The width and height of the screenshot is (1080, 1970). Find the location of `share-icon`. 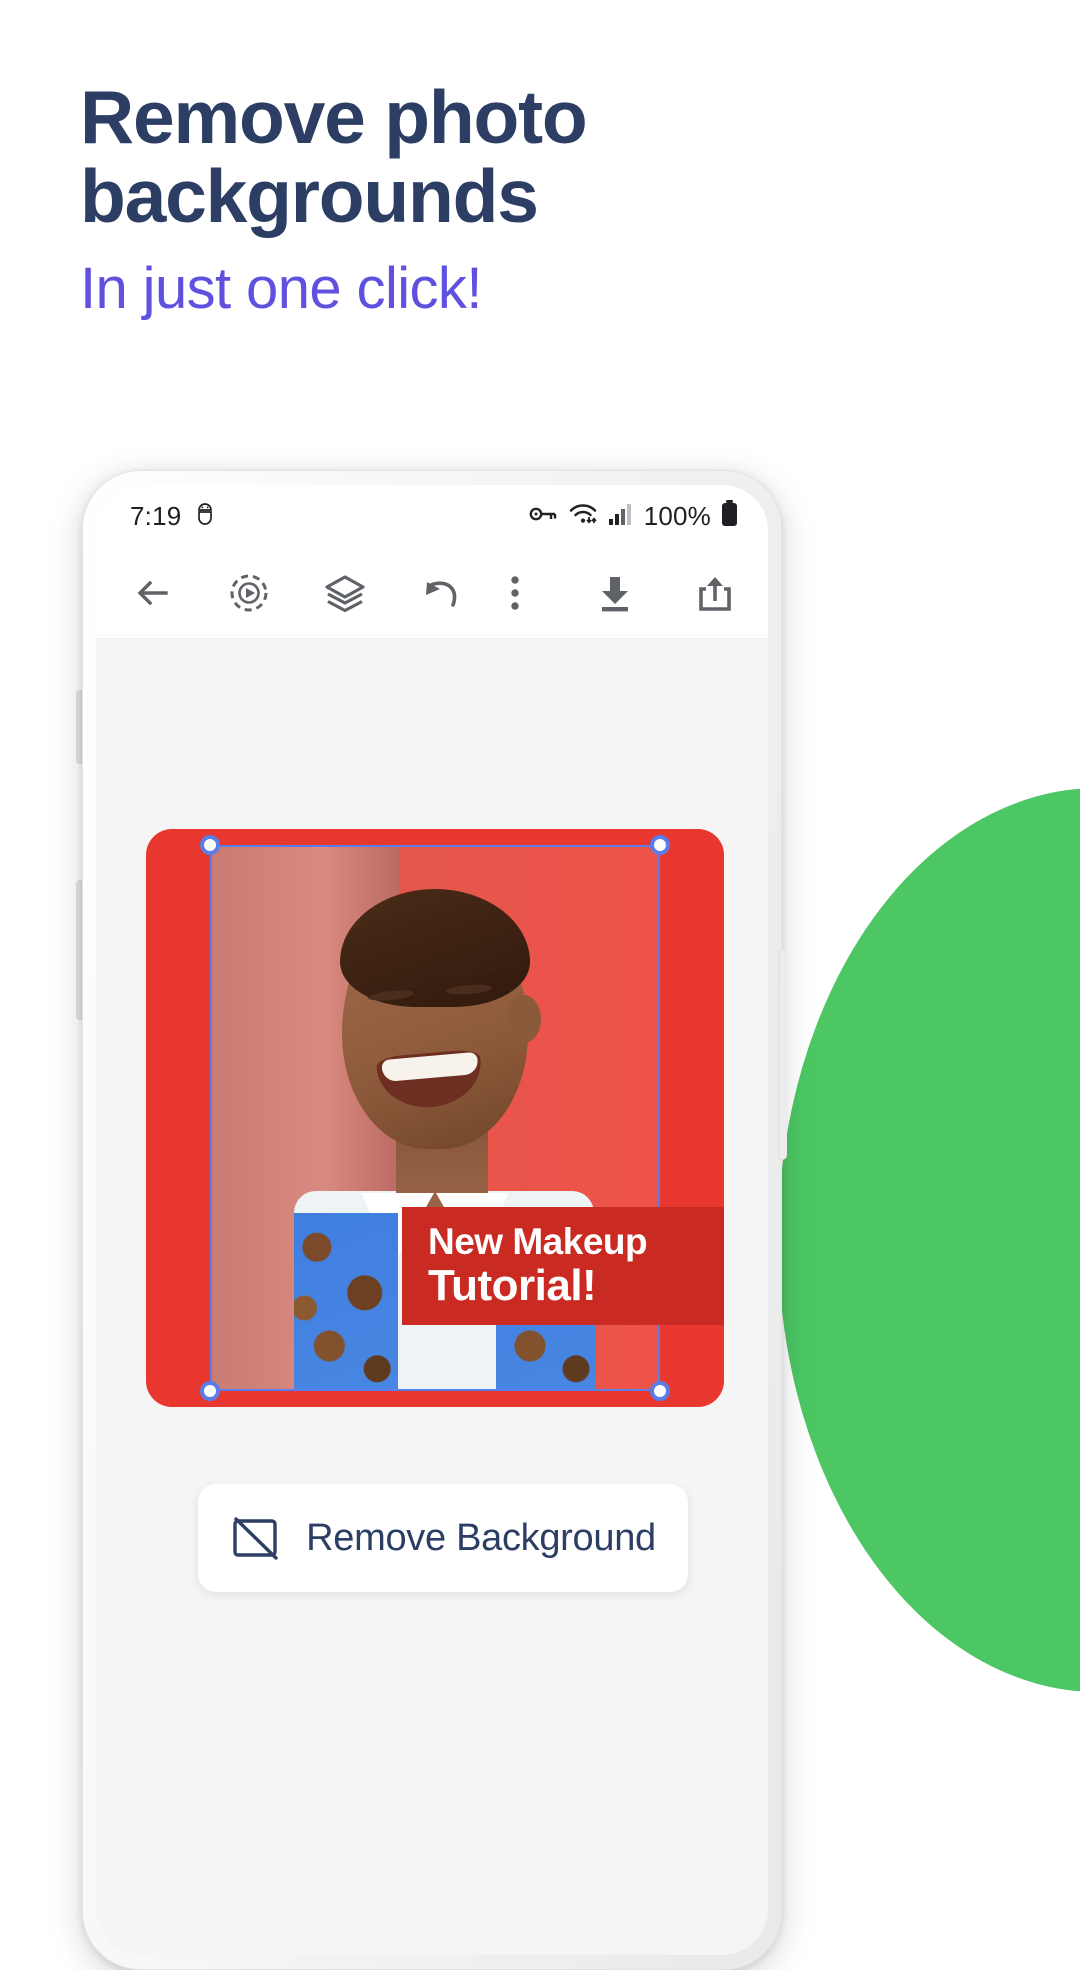

share-icon is located at coordinates (715, 593).